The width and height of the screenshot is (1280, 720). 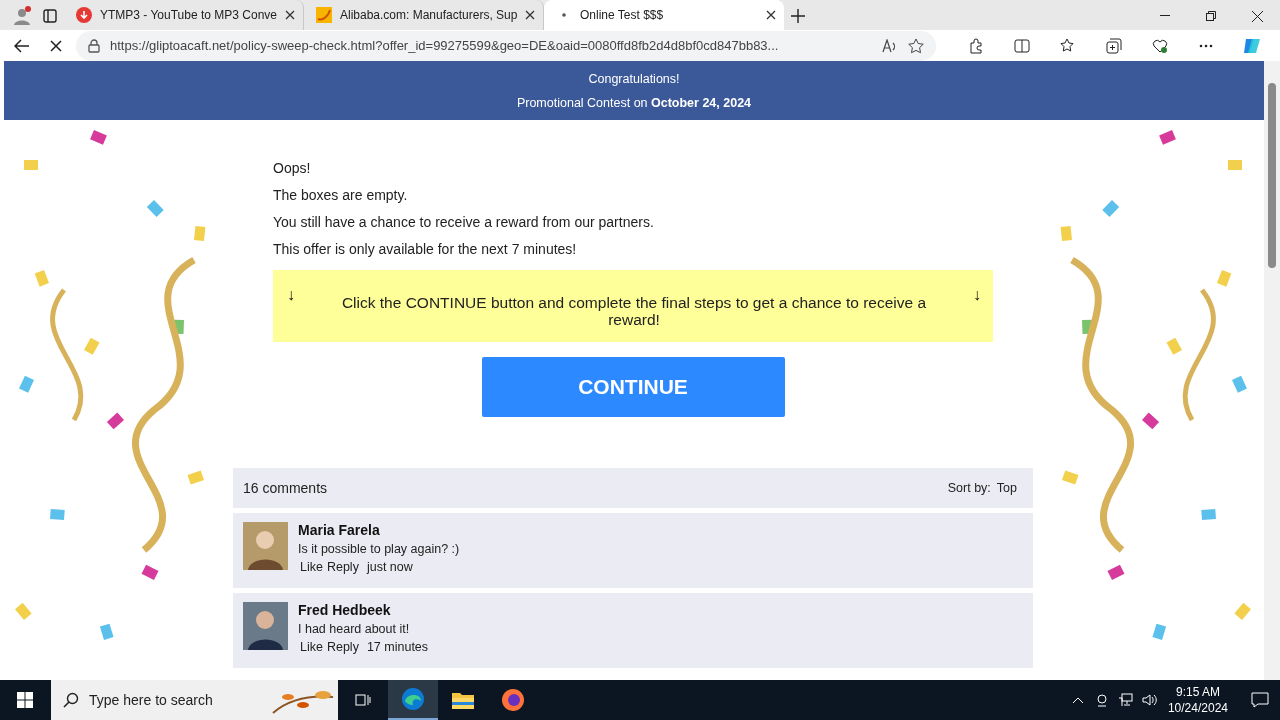 What do you see at coordinates (94, 45) in the screenshot?
I see `lock-icon` at bounding box center [94, 45].